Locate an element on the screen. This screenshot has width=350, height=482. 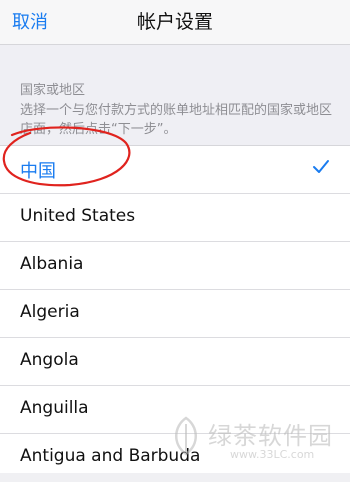
list-item-label: Albania is located at coordinates (52, 264).